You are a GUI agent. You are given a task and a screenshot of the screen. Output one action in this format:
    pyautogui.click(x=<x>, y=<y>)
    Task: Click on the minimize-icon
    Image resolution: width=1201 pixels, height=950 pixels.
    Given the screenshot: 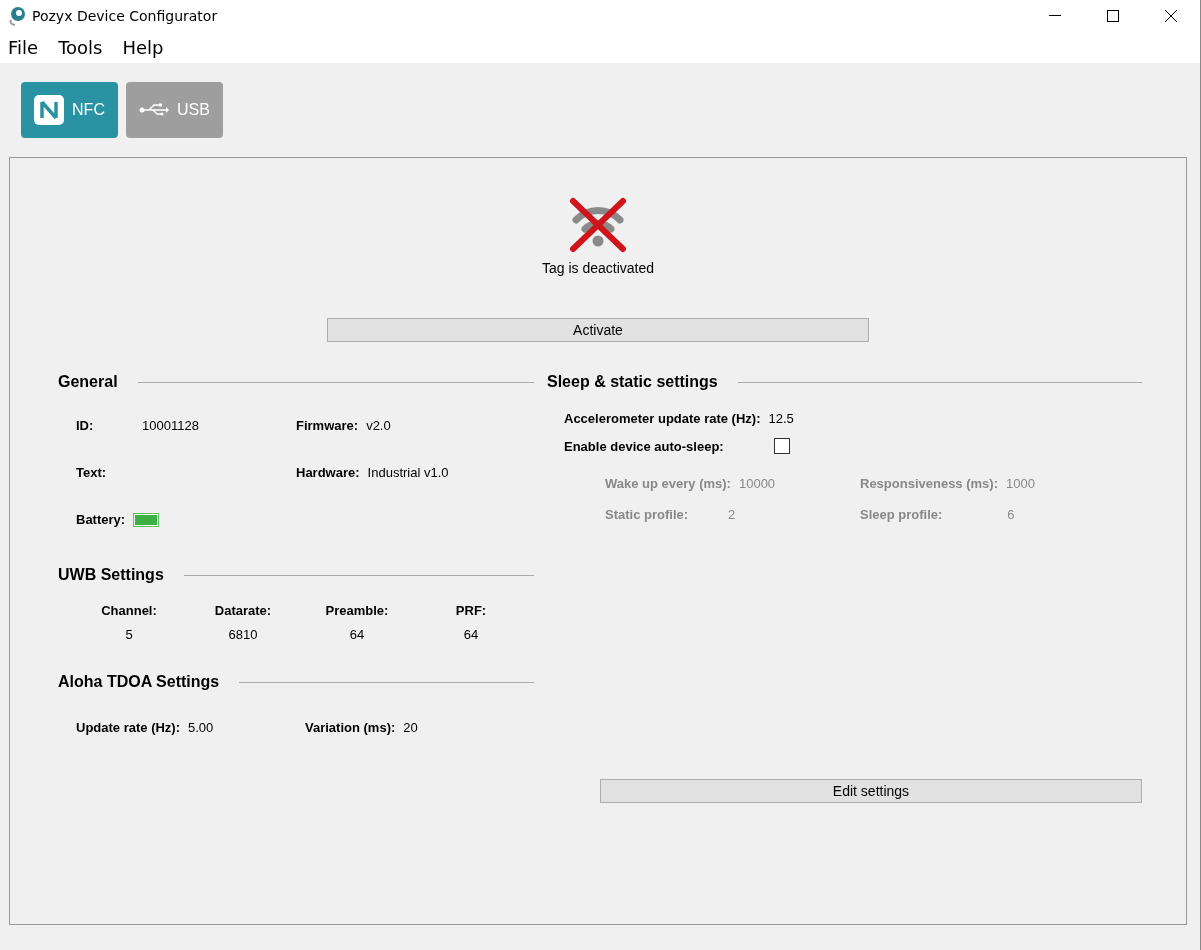 What is the action you would take?
    pyautogui.click(x=1055, y=16)
    